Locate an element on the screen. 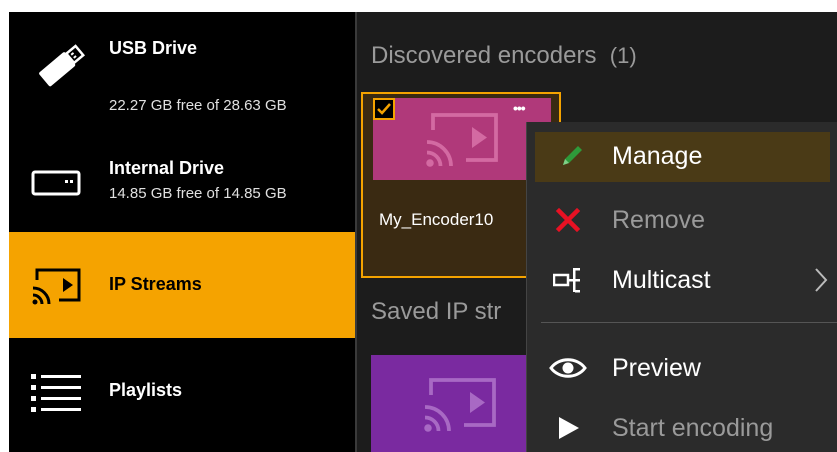 Image resolution: width=837 pixels, height=452 pixels. checkmark-icon is located at coordinates (384, 109).